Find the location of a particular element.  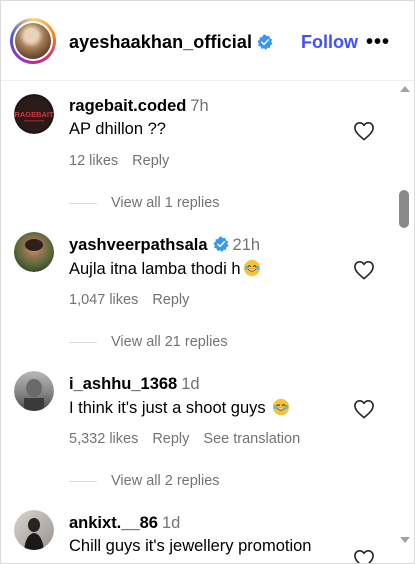

likes-count: 1,047 likes is located at coordinates (103, 300).